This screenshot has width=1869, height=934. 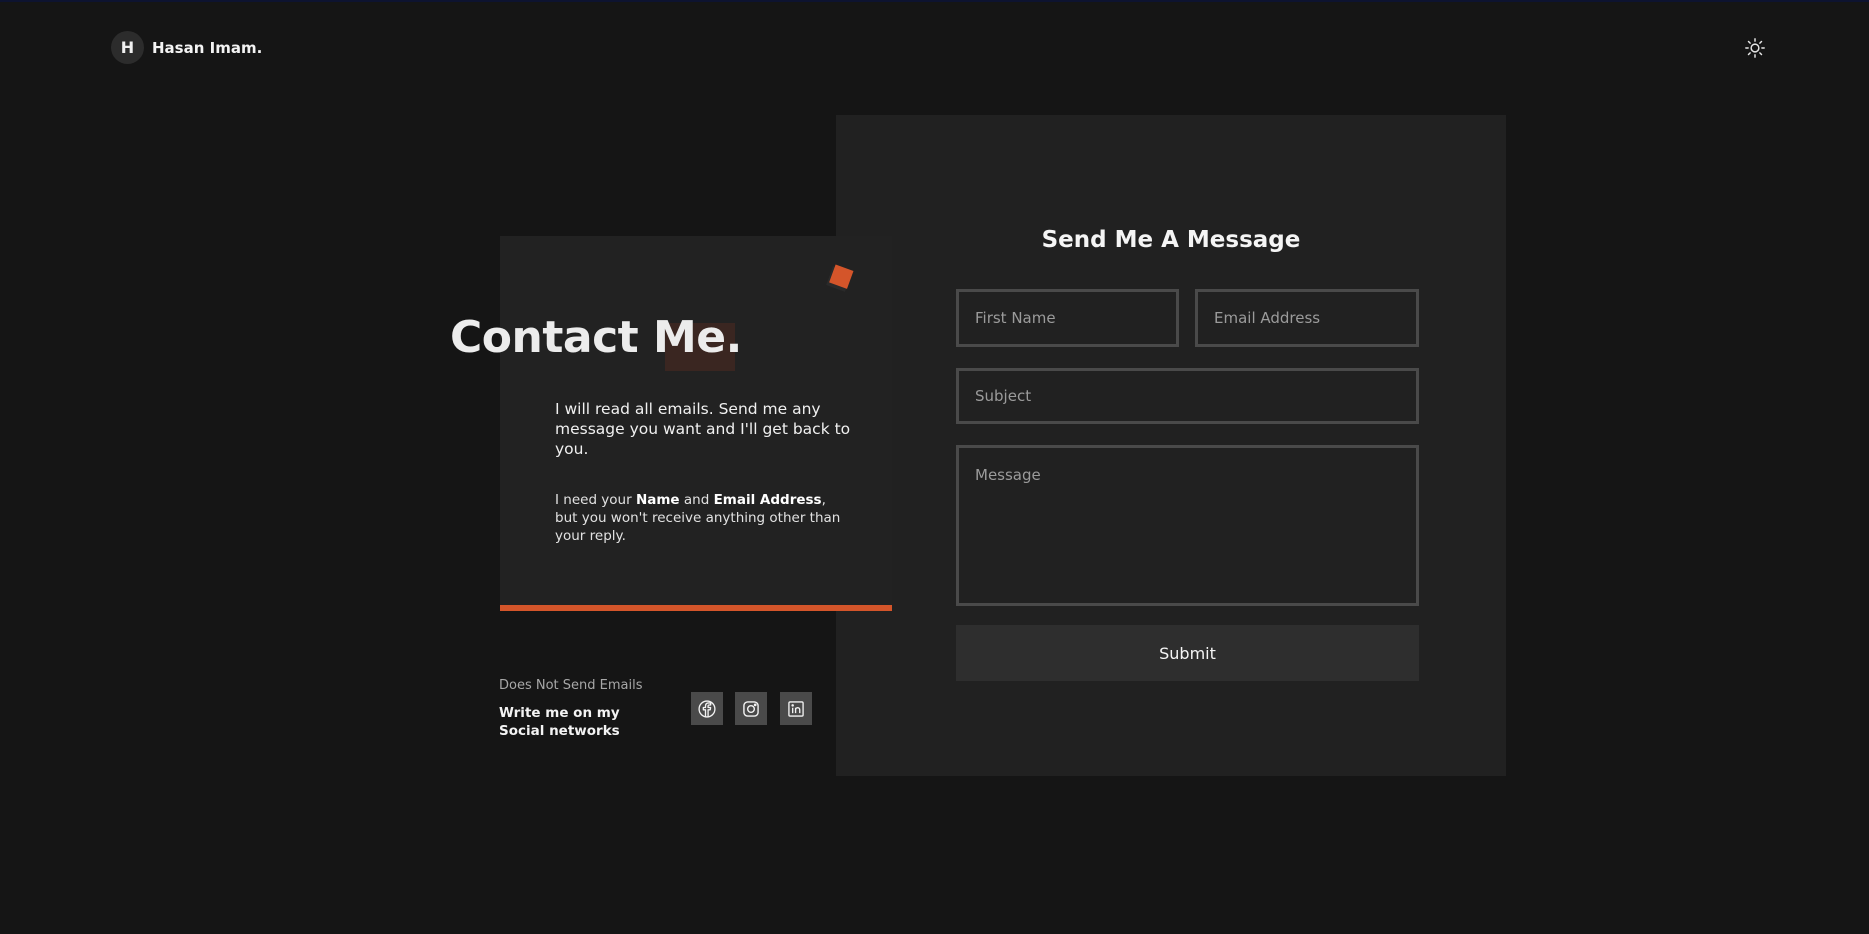 What do you see at coordinates (1171, 240) in the screenshot?
I see `form-title: Send Me A Message` at bounding box center [1171, 240].